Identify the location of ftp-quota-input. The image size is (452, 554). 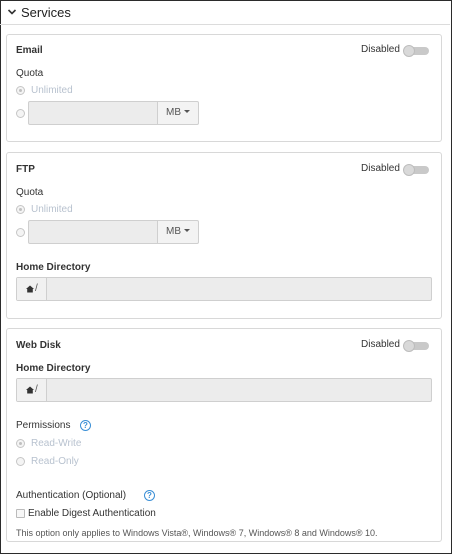
(93, 232).